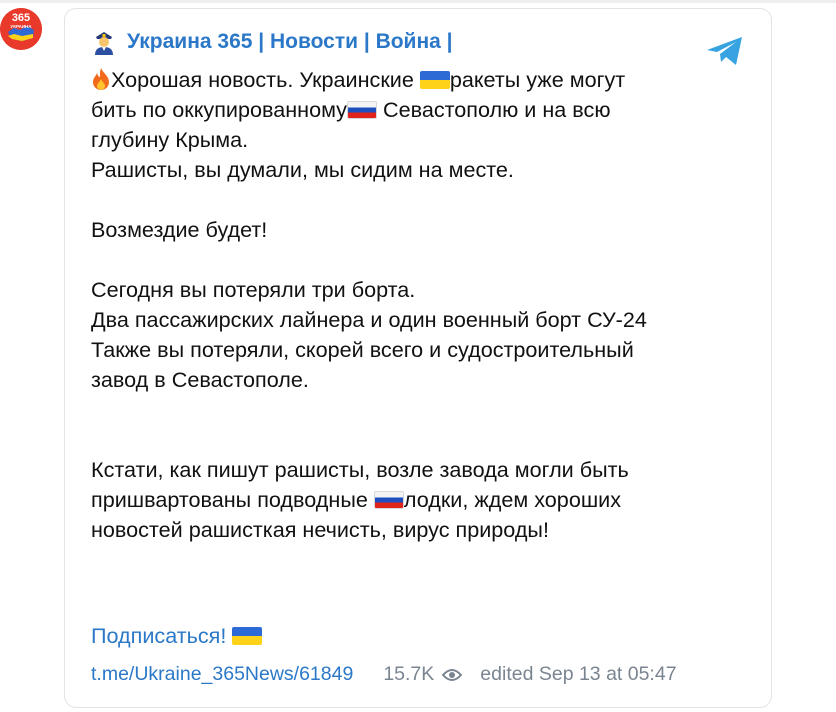  I want to click on fire-icon, so click(101, 79).